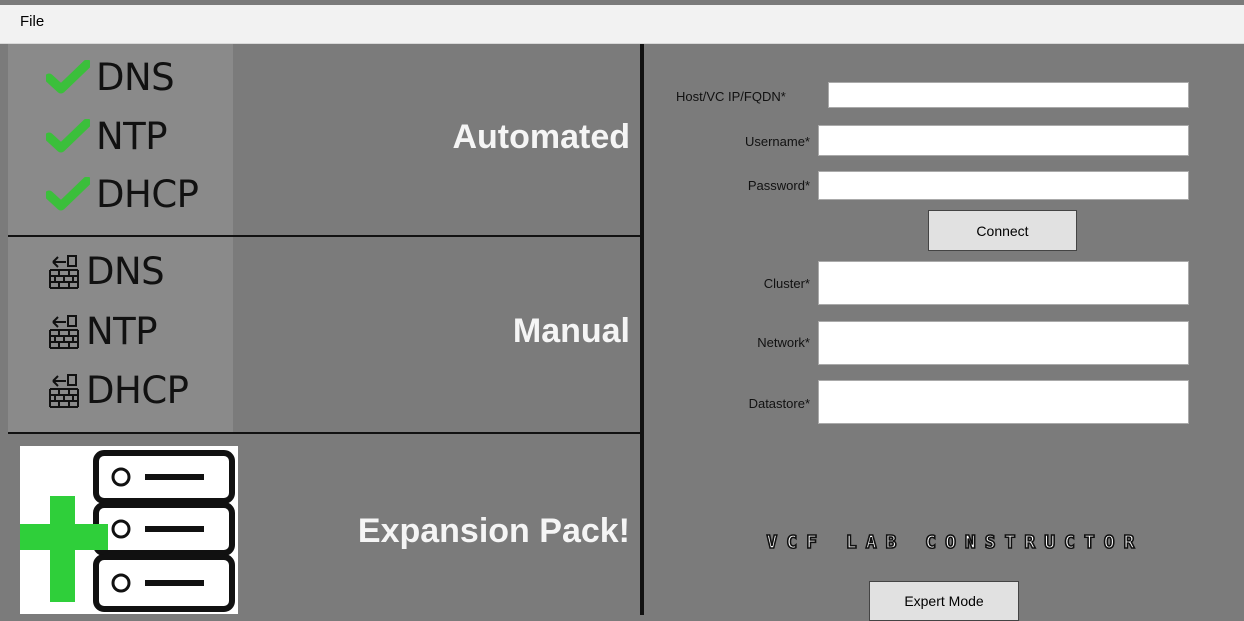 This screenshot has height=621, width=1244. Describe the element at coordinates (622, 24) in the screenshot. I see `menu-bar: File` at that location.